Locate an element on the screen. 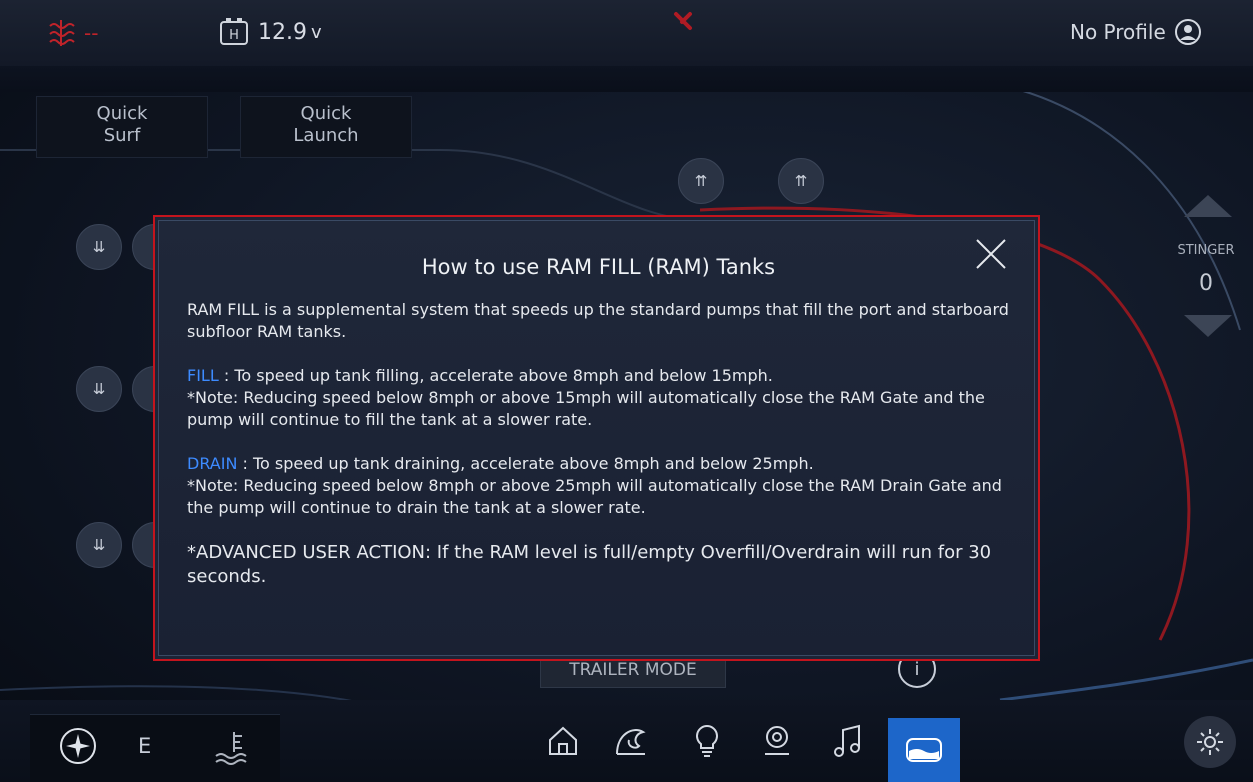  battery-letter: H is located at coordinates (234, 35).